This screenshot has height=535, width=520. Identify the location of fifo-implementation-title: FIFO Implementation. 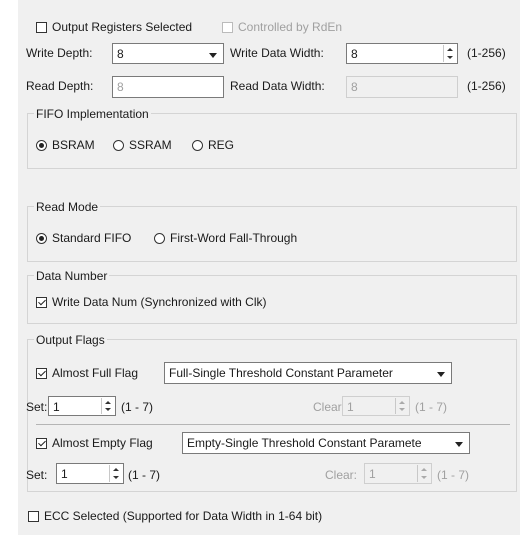
(92, 114).